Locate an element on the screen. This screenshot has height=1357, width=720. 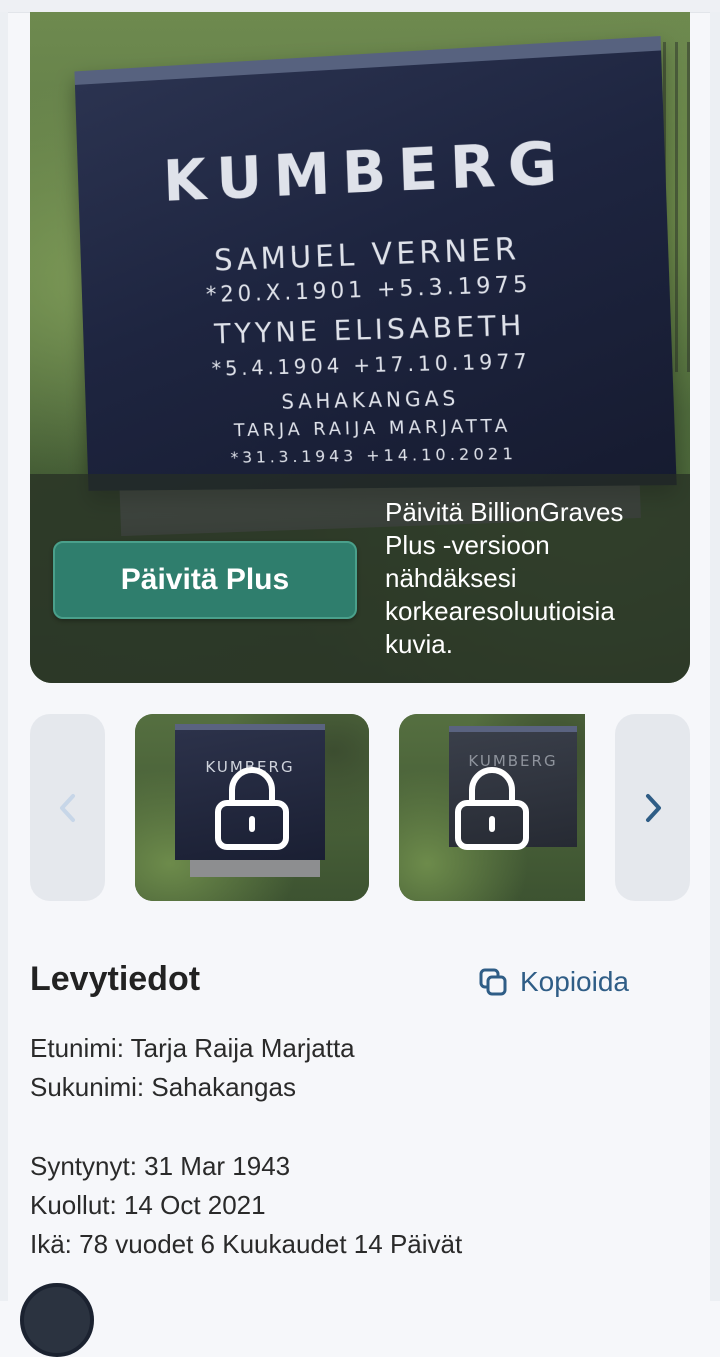
record-age: Ikä: 78 vuodet 6 Kuukaudet 14 Päivät is located at coordinates (246, 1244).